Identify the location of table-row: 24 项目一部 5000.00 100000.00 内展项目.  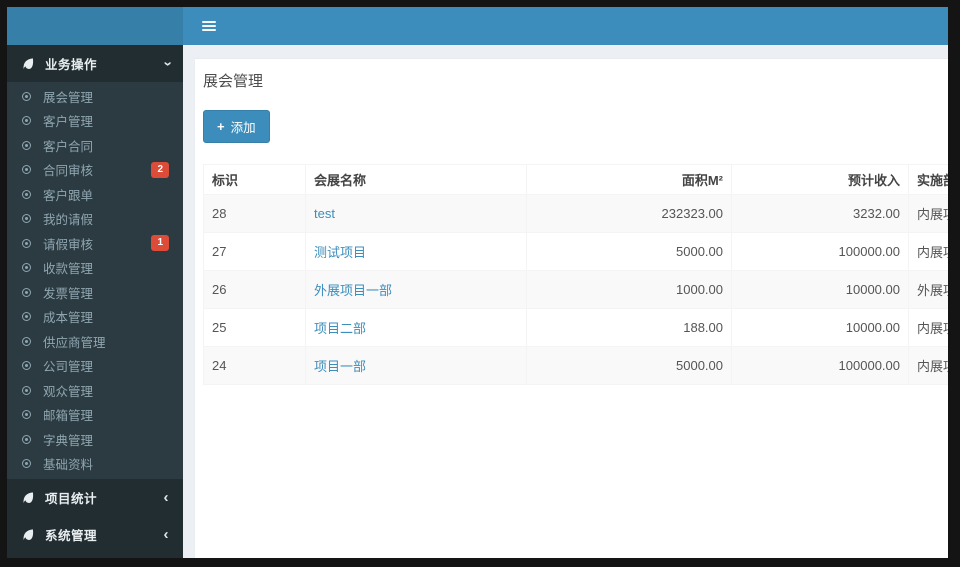
(575, 365).